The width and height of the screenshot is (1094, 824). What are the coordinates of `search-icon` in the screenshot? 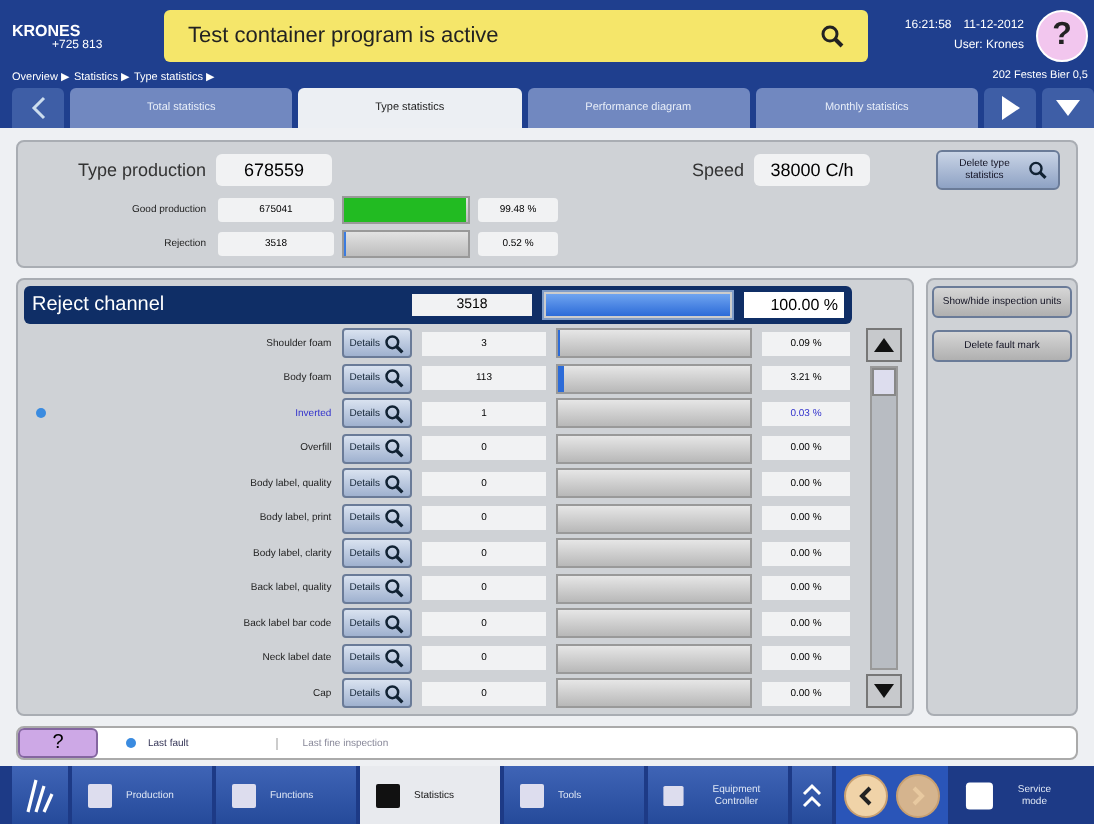 It's located at (832, 36).